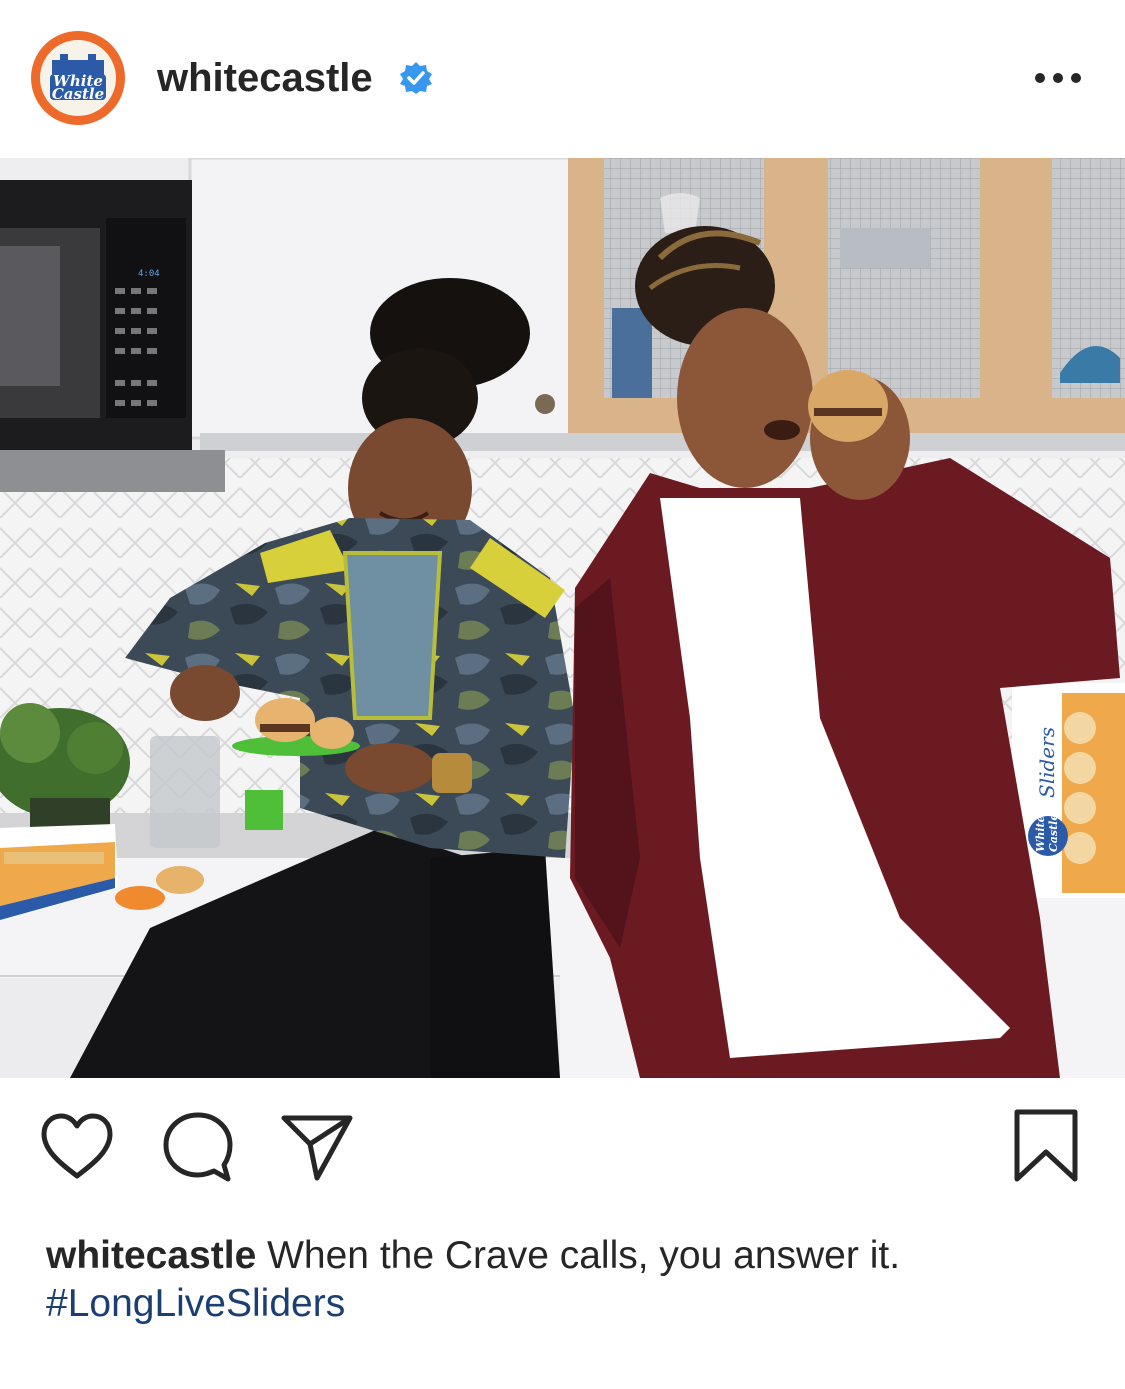 The height and width of the screenshot is (1389, 1125). I want to click on post-header: White Castle whitecastle, so click(562, 79).